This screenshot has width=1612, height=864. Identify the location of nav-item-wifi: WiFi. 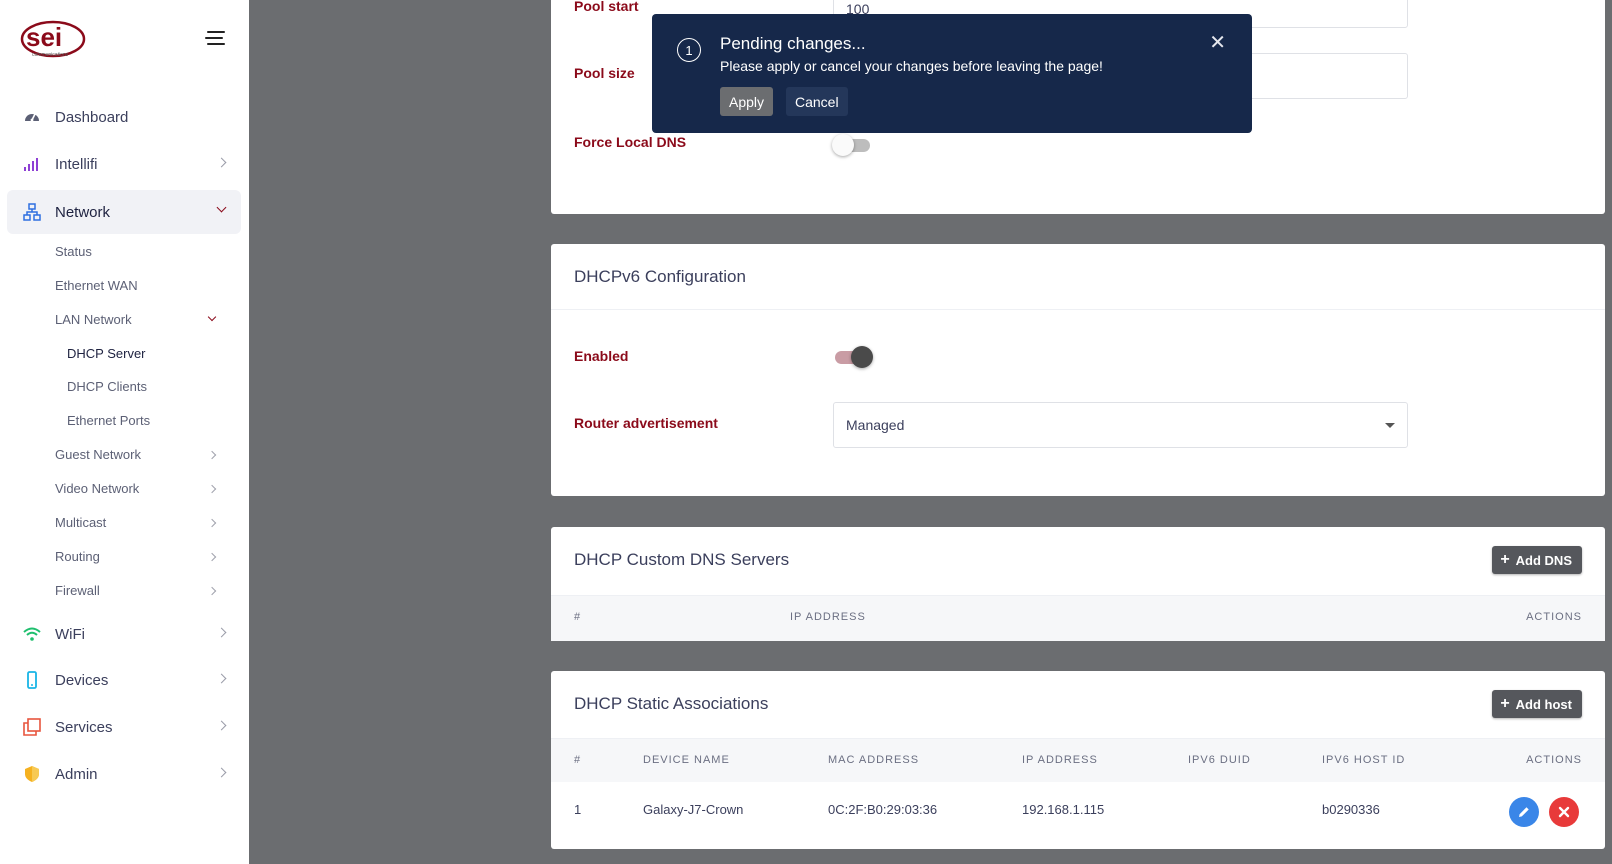
(124, 634).